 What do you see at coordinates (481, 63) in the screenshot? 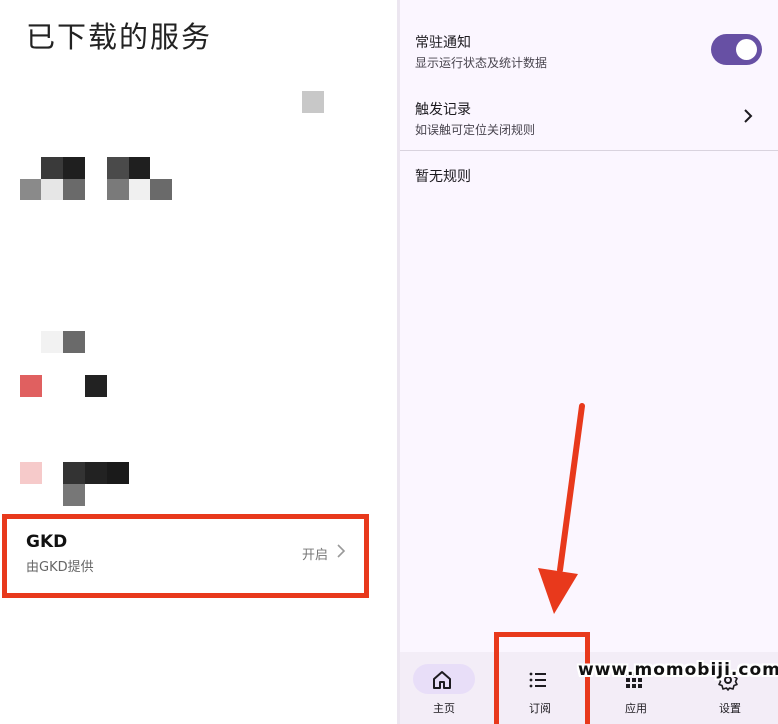
I see `setting-subtitle: 显示运行状态及统计数据` at bounding box center [481, 63].